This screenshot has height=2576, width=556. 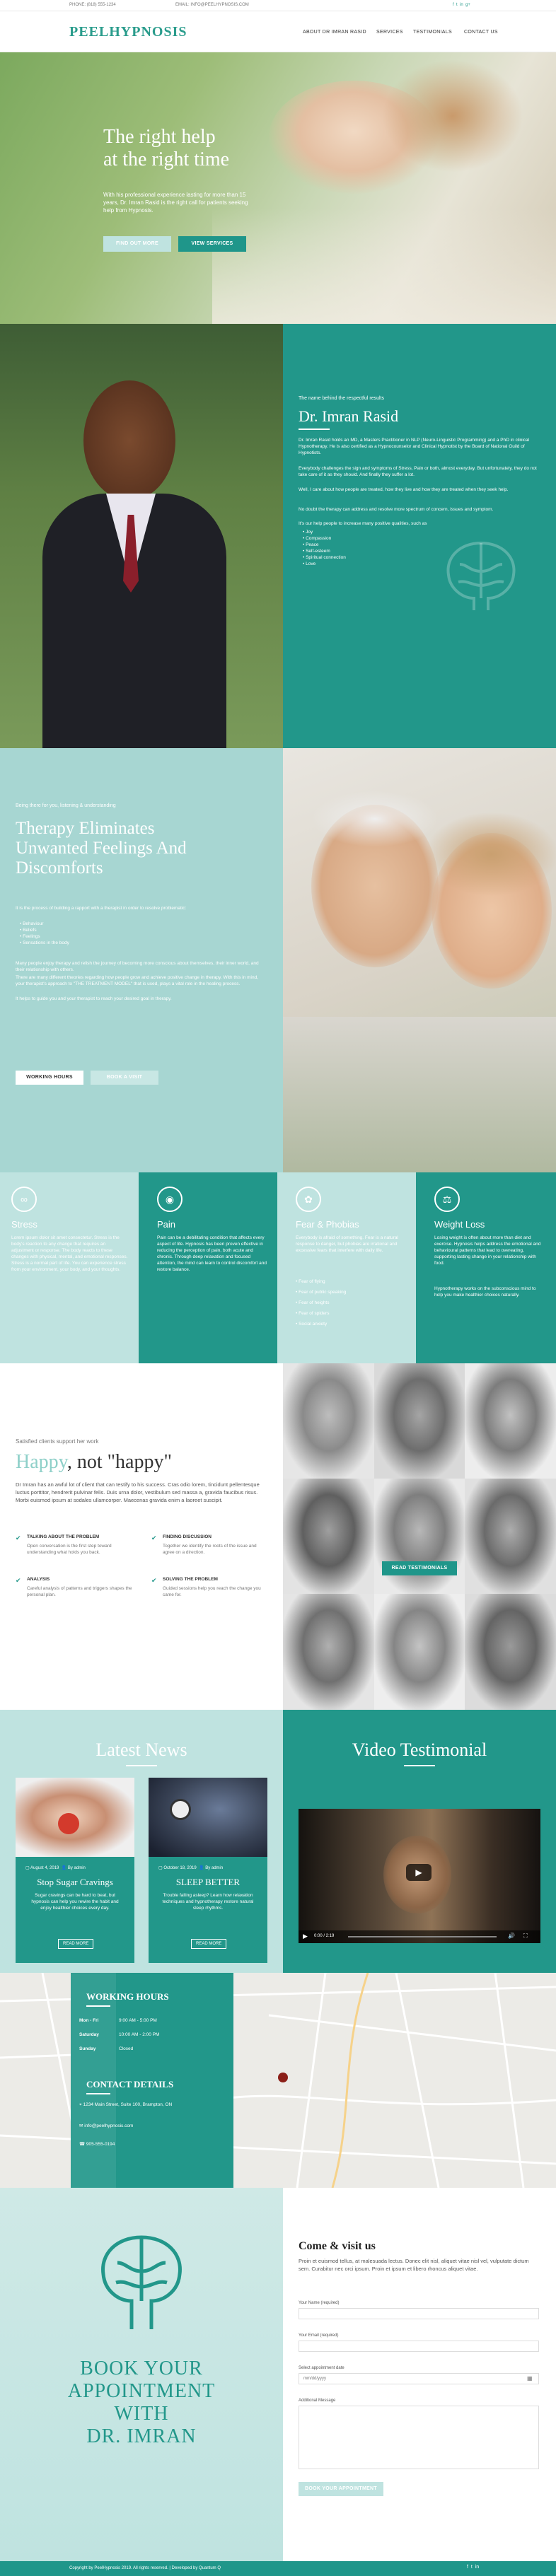 I want to click on news-card-title: Stop Sugar Cravings, so click(x=75, y=1882).